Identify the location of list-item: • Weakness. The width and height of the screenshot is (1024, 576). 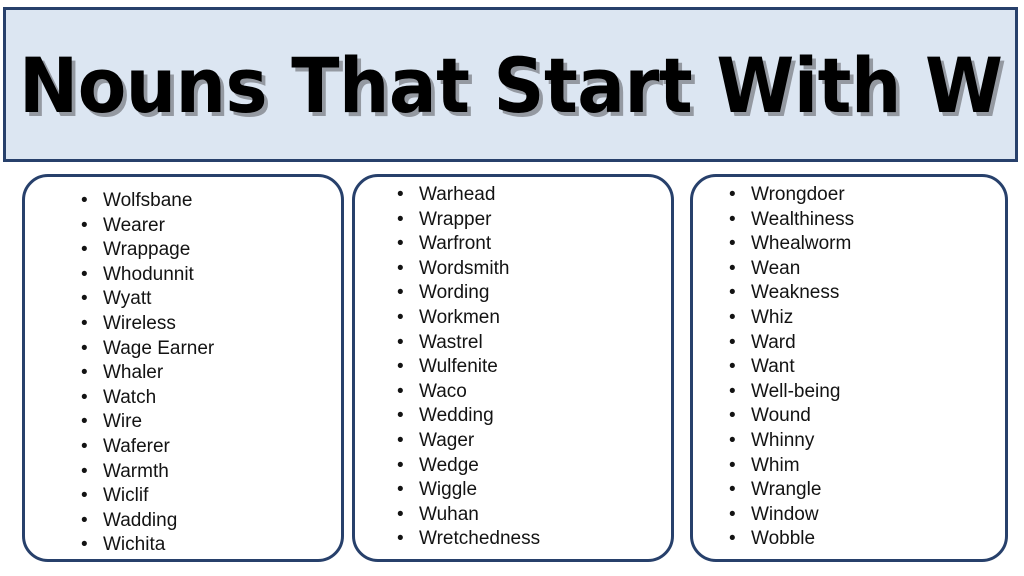
(849, 293).